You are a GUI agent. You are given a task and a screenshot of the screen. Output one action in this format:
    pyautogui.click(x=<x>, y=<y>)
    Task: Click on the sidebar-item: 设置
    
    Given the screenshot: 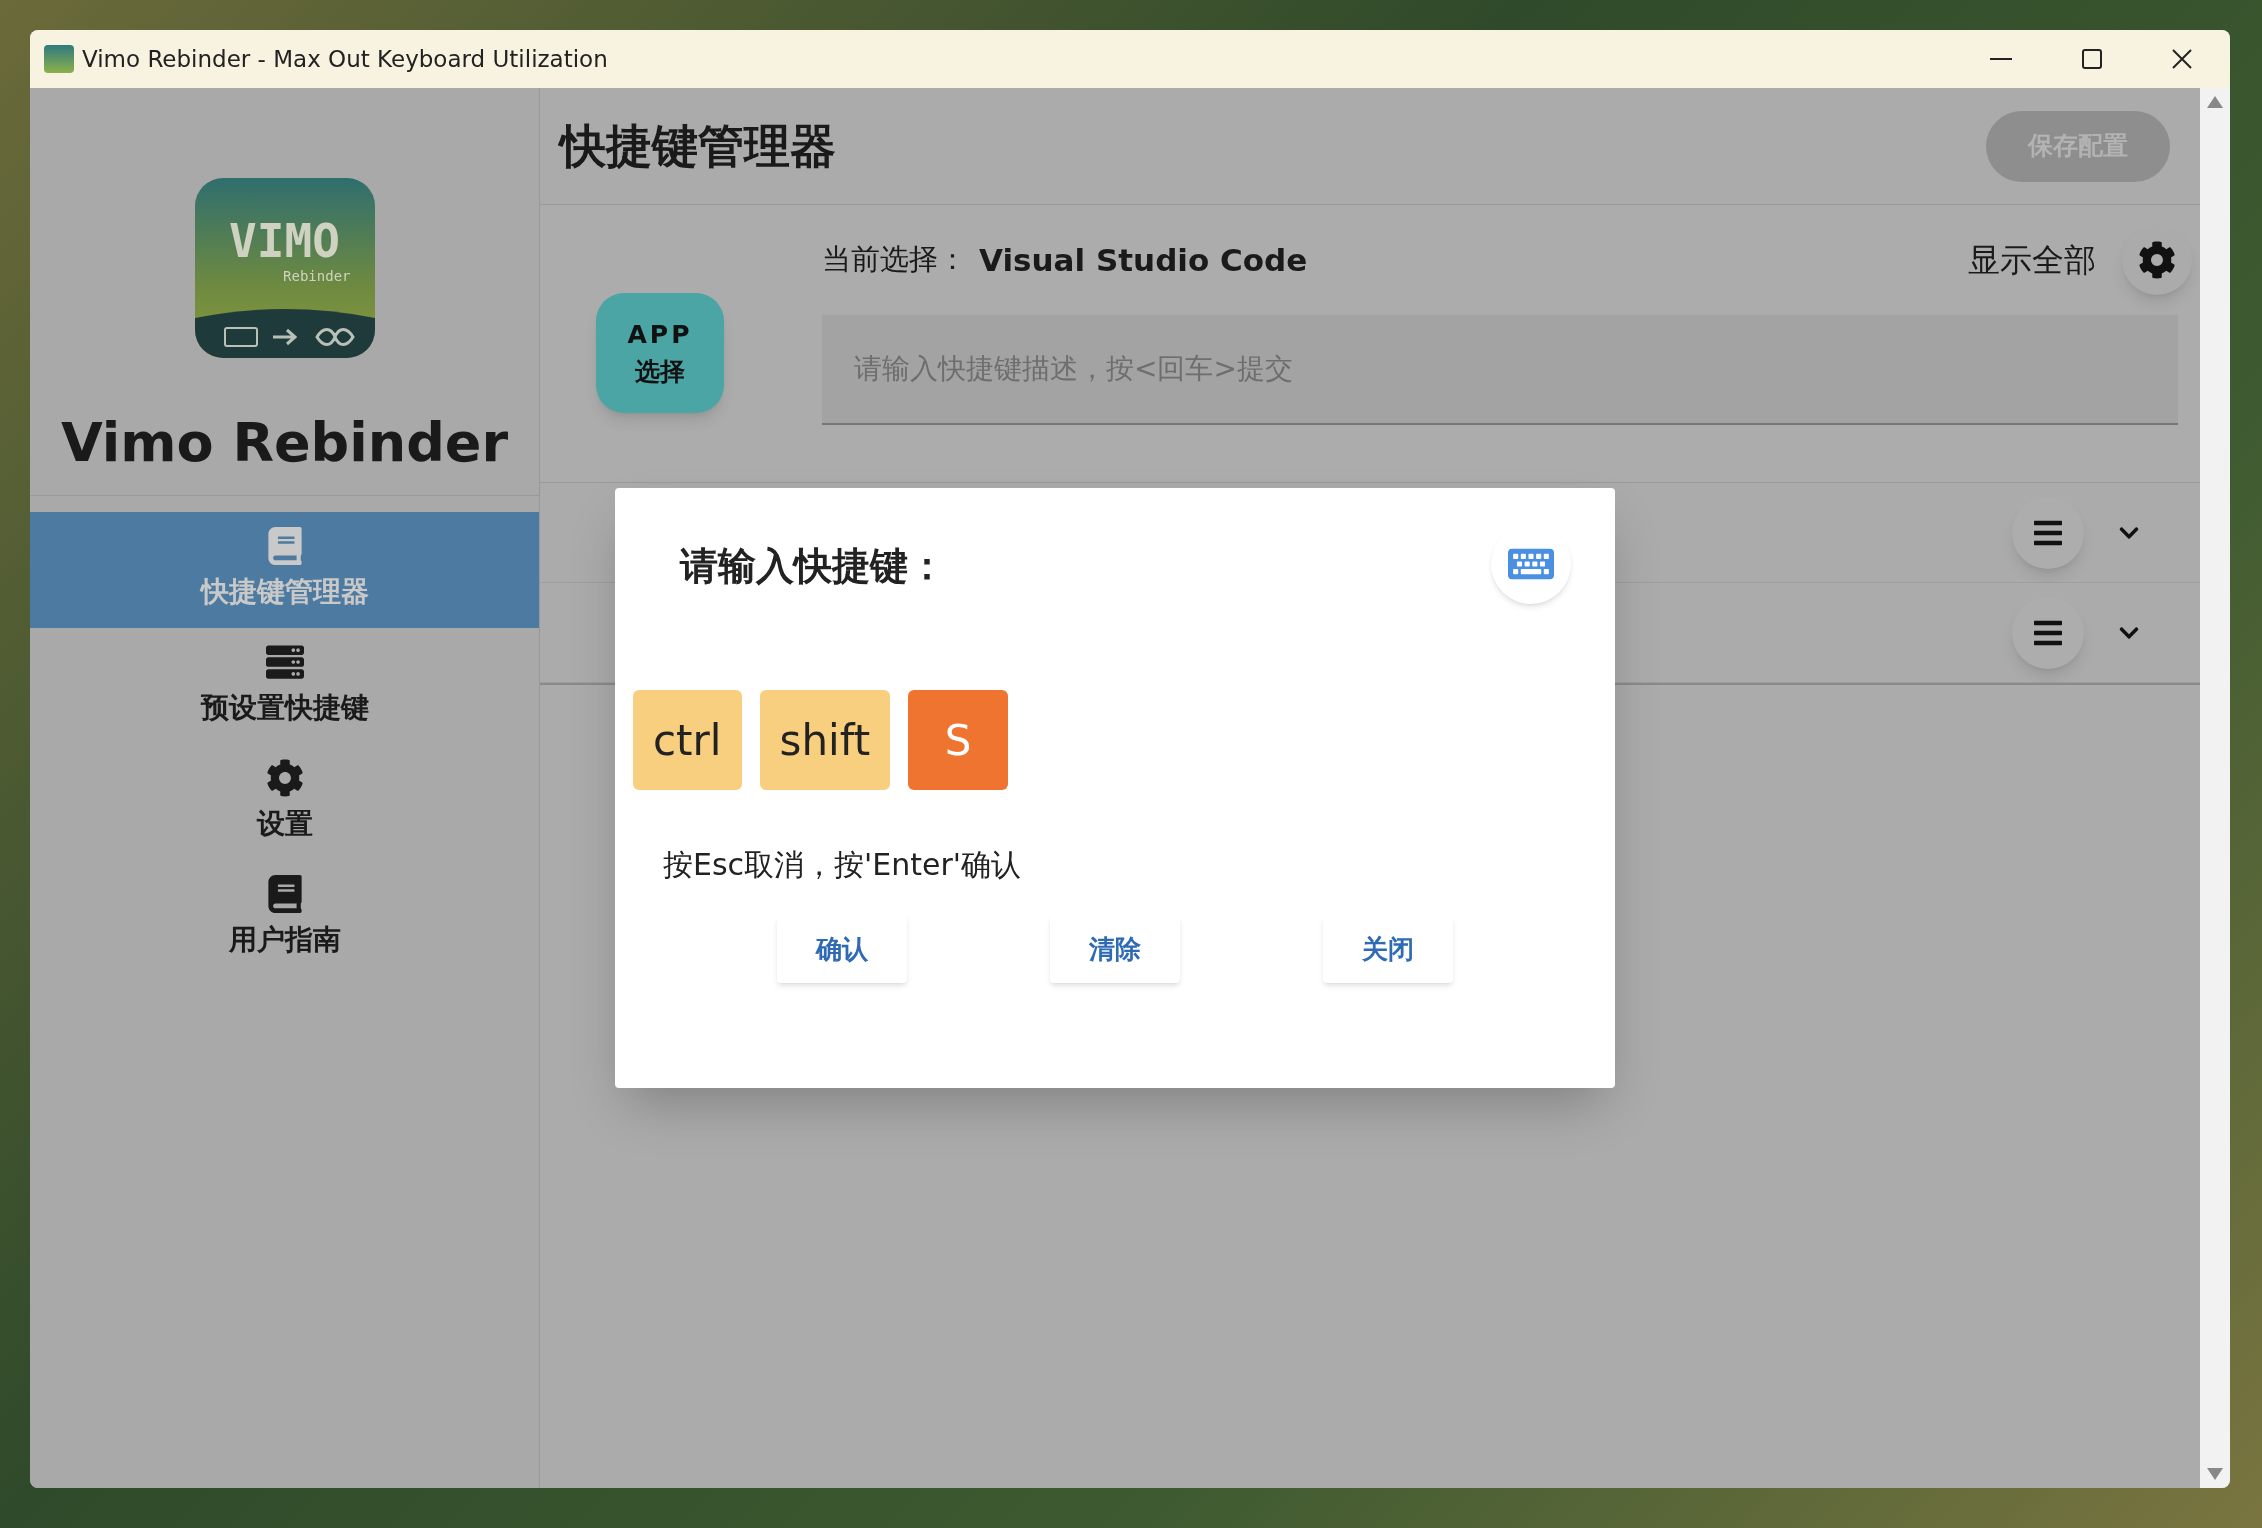 What is the action you would take?
    pyautogui.click(x=284, y=802)
    